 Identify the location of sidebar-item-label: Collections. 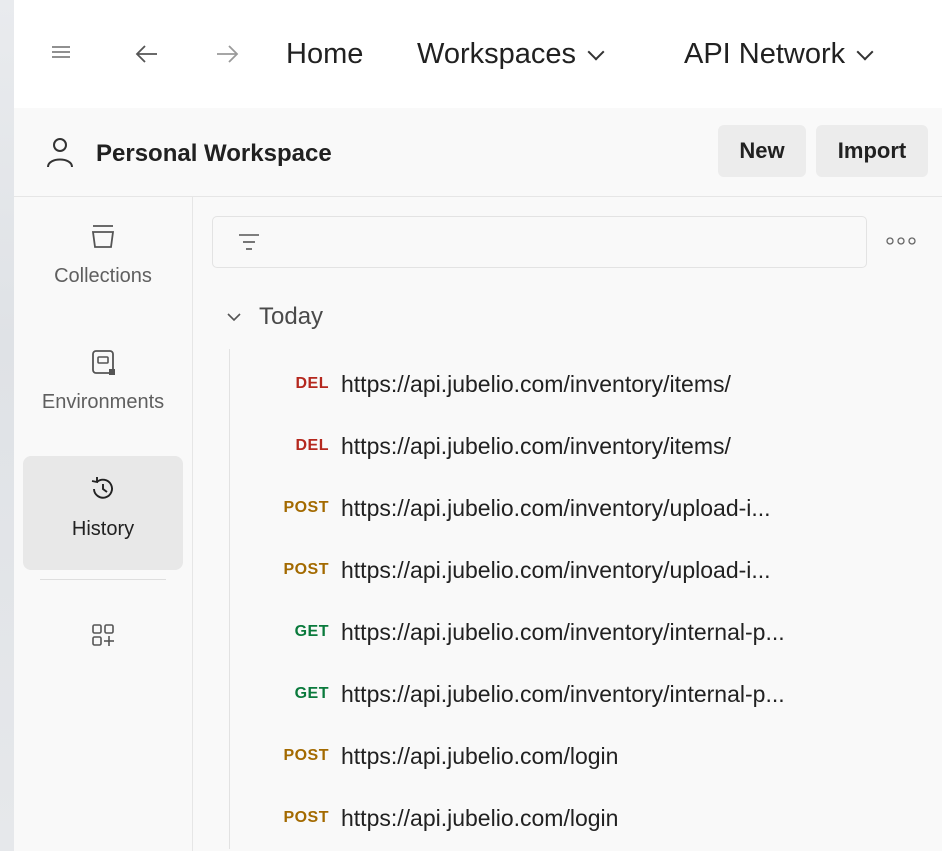
(103, 276).